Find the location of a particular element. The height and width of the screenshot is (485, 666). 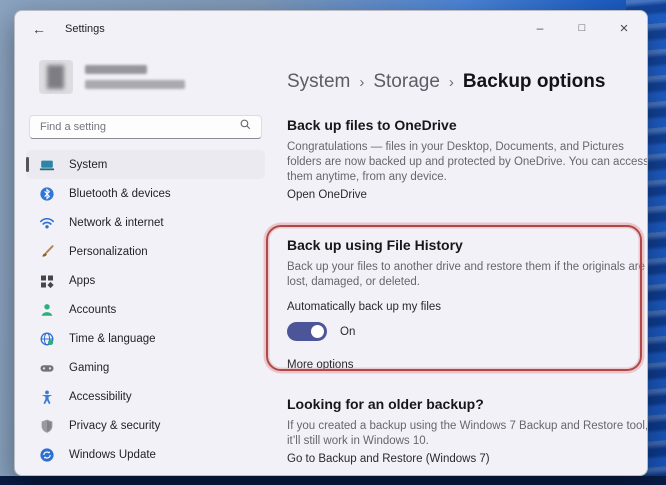

toggle-state-label: On is located at coordinates (348, 331).